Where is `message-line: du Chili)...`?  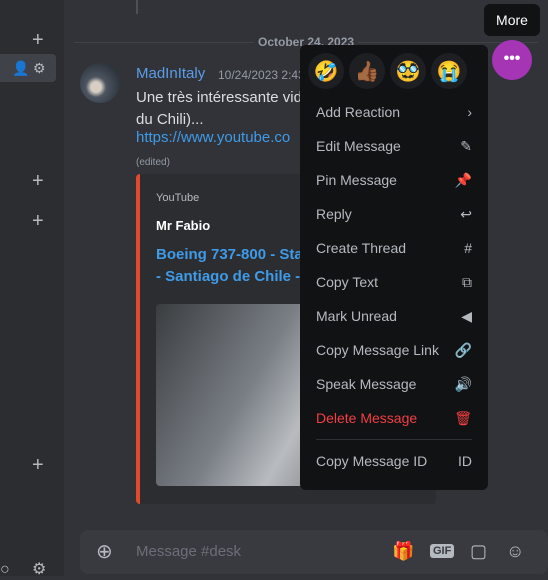
message-line: du Chili)... is located at coordinates (170, 119).